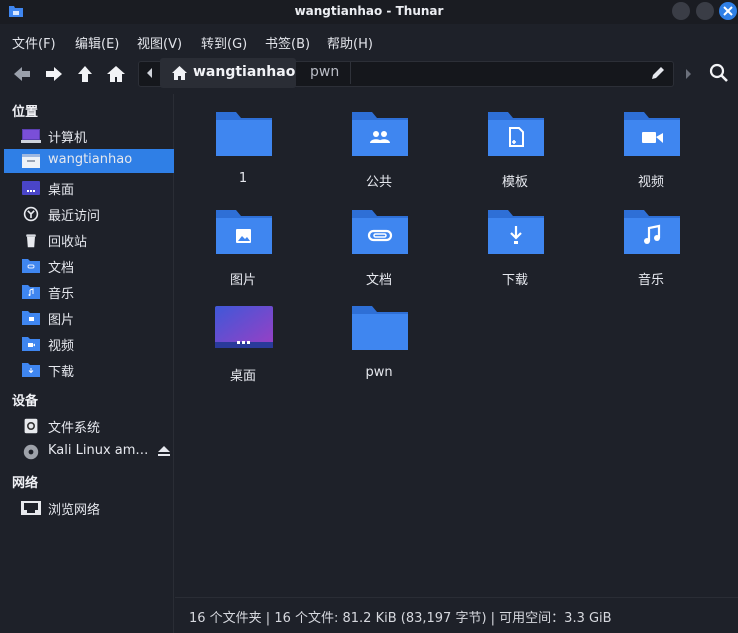 The image size is (738, 633). Describe the element at coordinates (688, 74) in the screenshot. I see `chevron-right-icon` at that location.